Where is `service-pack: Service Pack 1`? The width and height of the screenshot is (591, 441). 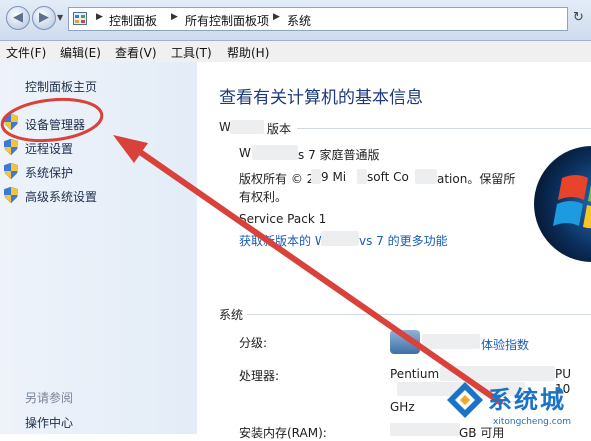 service-pack: Service Pack 1 is located at coordinates (283, 219).